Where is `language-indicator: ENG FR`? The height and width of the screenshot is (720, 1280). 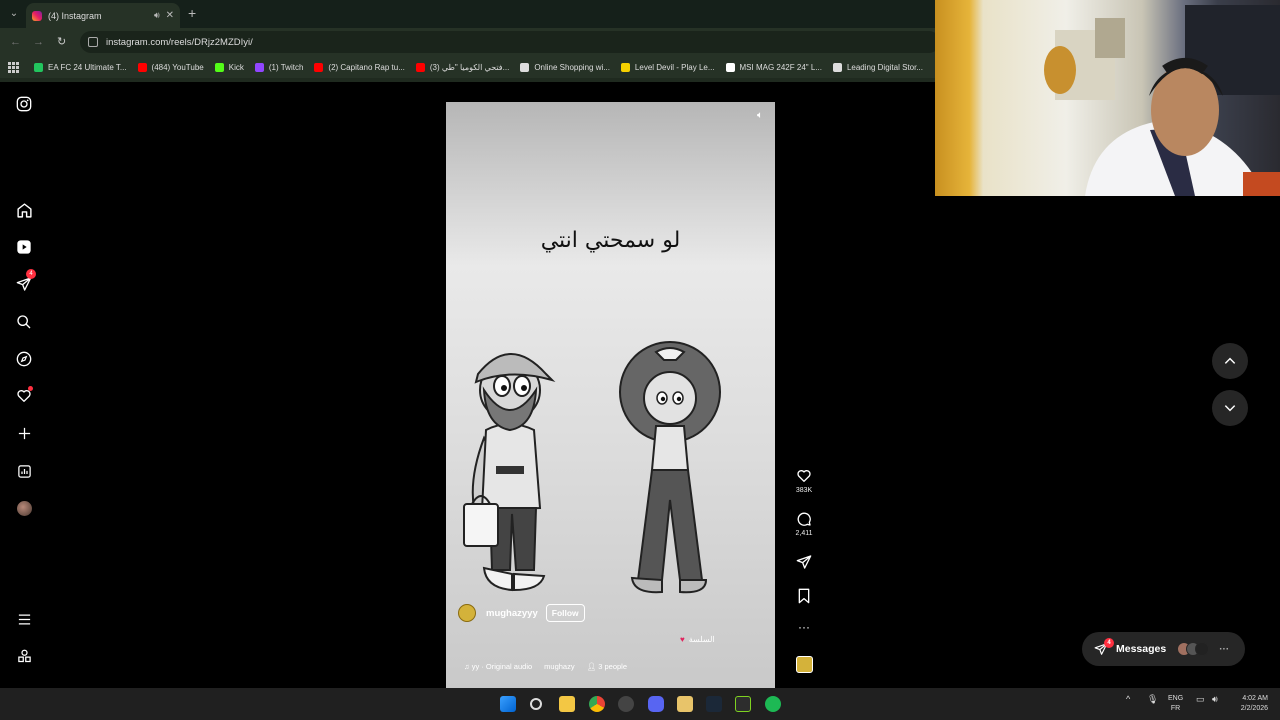 language-indicator: ENG FR is located at coordinates (1175, 704).